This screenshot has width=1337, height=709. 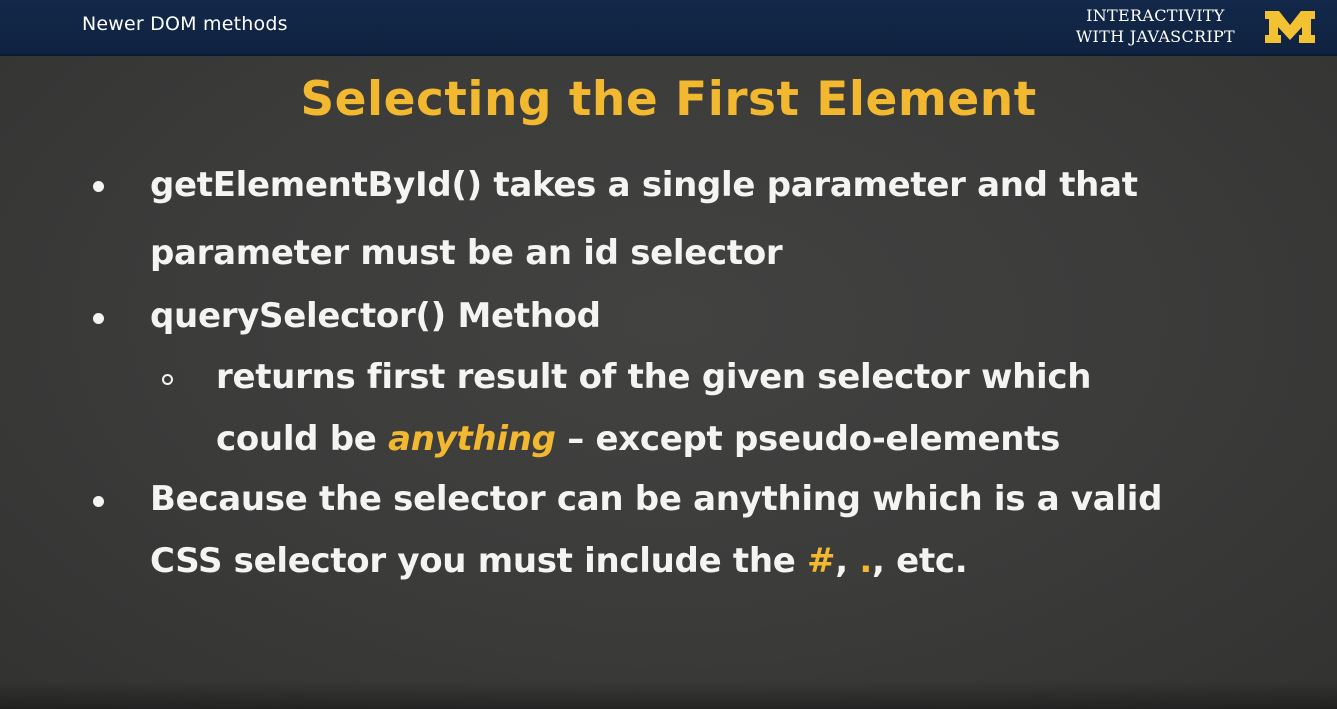 I want to click on university-logo, so click(x=1290, y=27).